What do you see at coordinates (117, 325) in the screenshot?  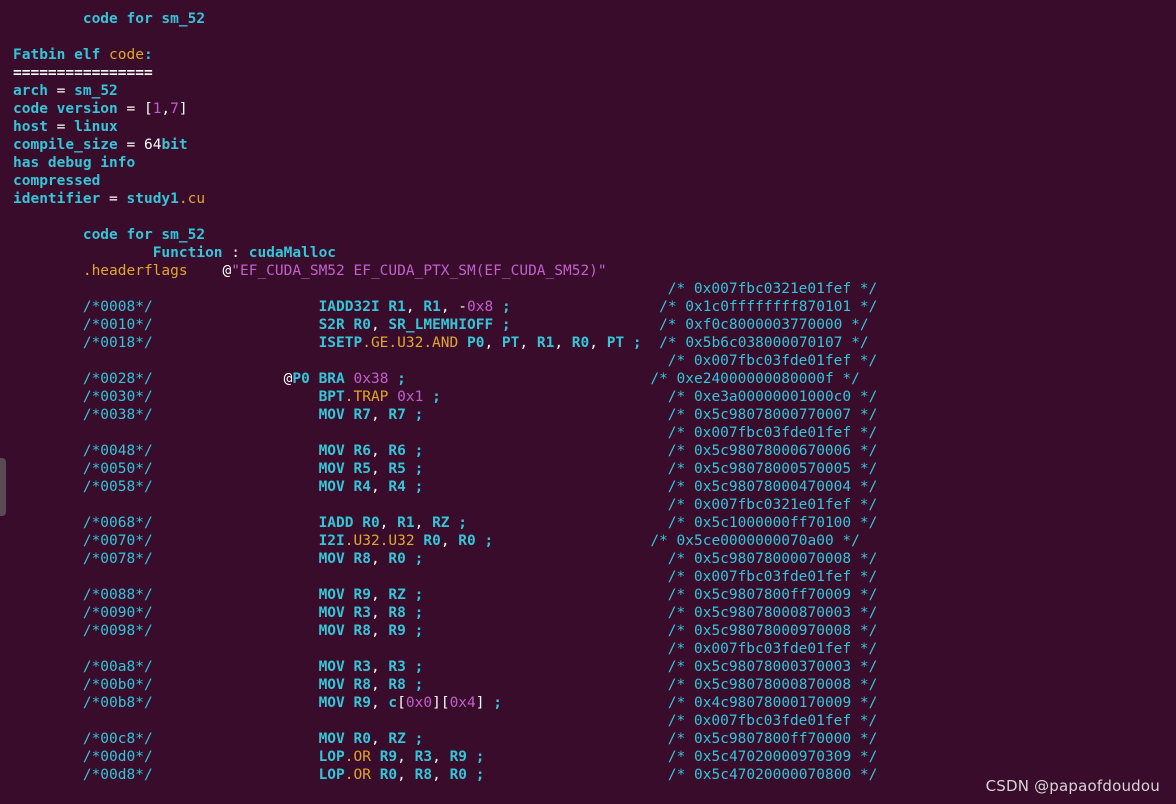 I see `terminal-token: /*0010*/` at bounding box center [117, 325].